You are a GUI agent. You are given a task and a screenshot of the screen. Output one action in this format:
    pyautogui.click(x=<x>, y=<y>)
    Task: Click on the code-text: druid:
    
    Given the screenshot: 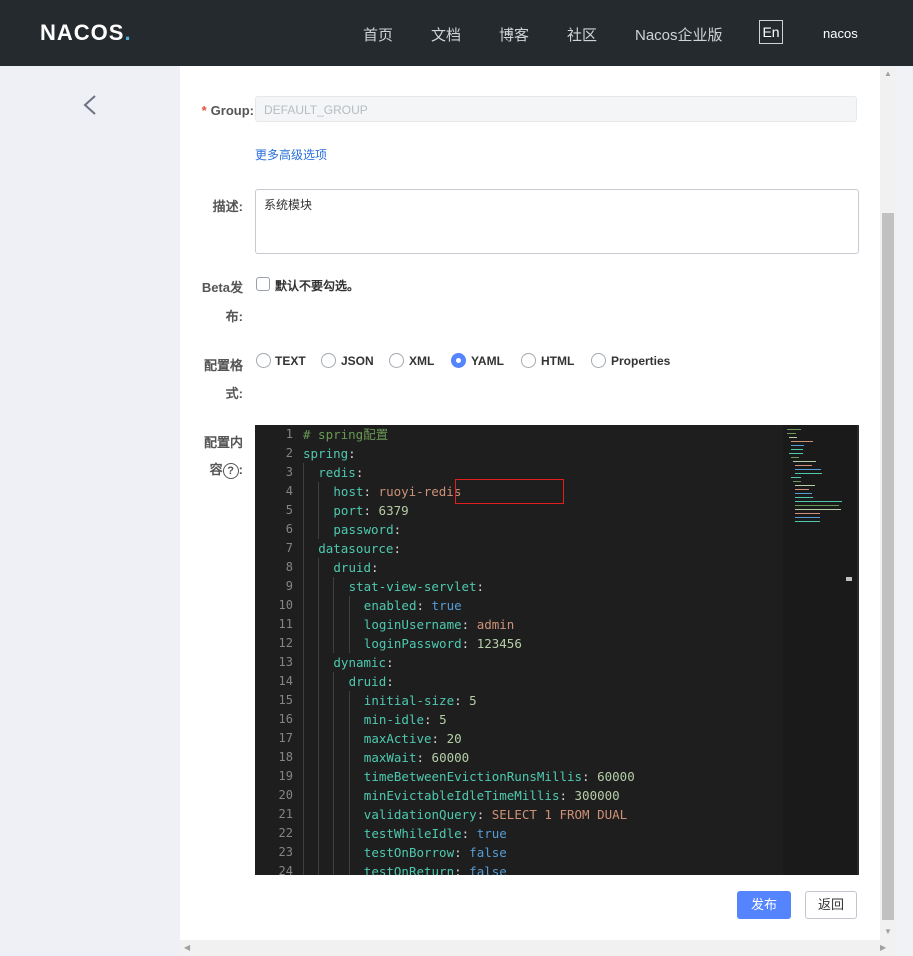 What is the action you would take?
    pyautogui.click(x=355, y=567)
    